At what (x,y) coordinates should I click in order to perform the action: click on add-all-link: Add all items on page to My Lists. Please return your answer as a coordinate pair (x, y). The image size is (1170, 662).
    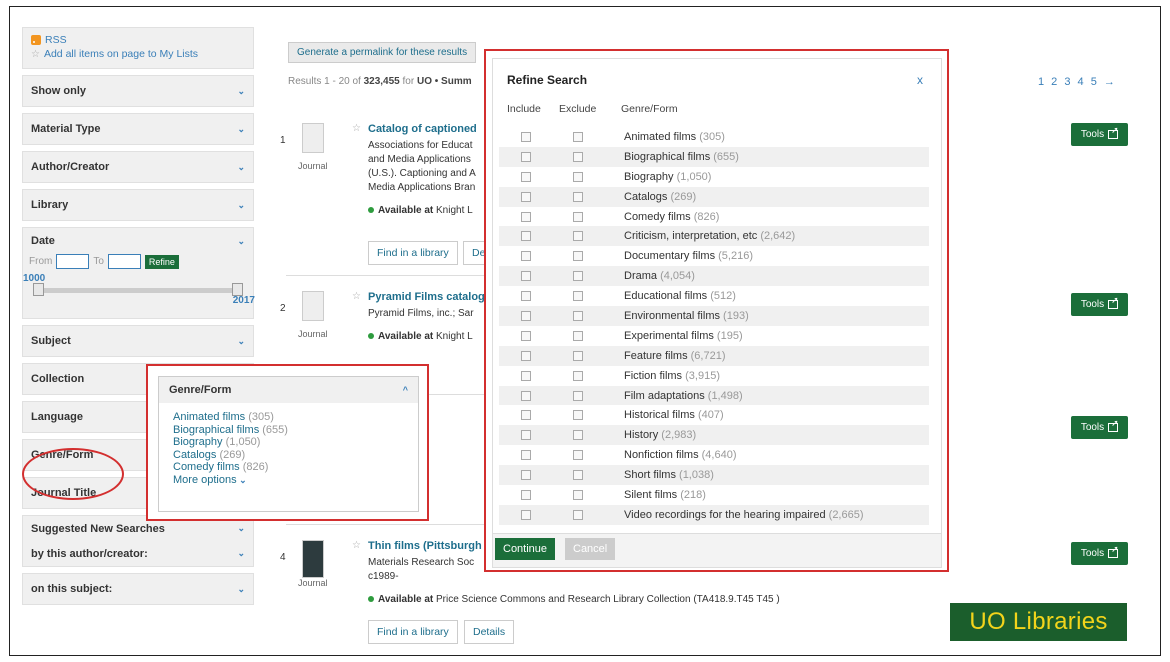
    Looking at the image, I should click on (121, 54).